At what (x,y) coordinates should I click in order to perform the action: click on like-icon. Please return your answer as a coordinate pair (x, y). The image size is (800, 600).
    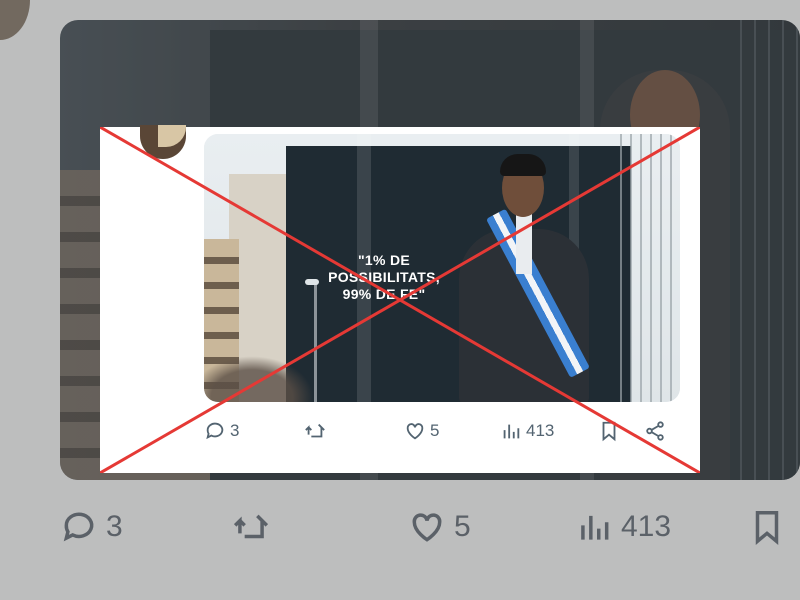
    Looking at the image, I should click on (415, 431).